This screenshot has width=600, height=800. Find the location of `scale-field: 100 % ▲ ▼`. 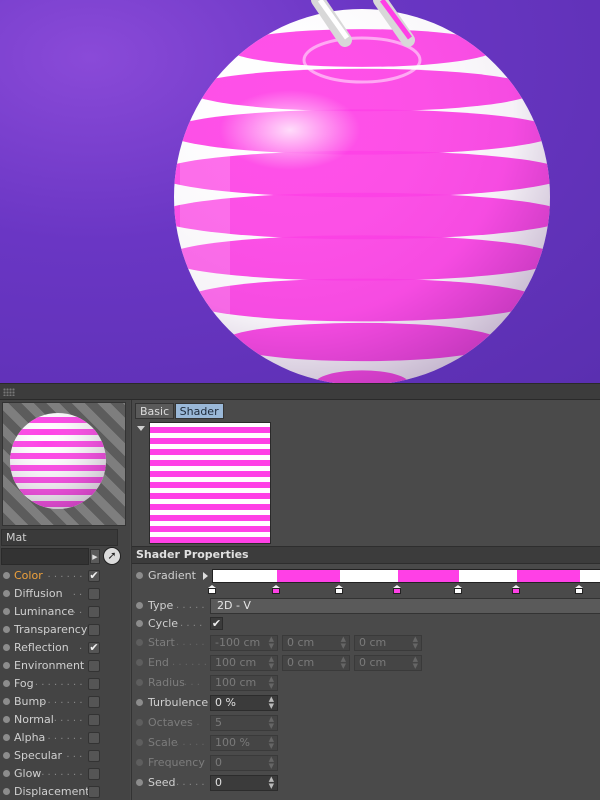

scale-field: 100 % ▲ ▼ is located at coordinates (244, 743).